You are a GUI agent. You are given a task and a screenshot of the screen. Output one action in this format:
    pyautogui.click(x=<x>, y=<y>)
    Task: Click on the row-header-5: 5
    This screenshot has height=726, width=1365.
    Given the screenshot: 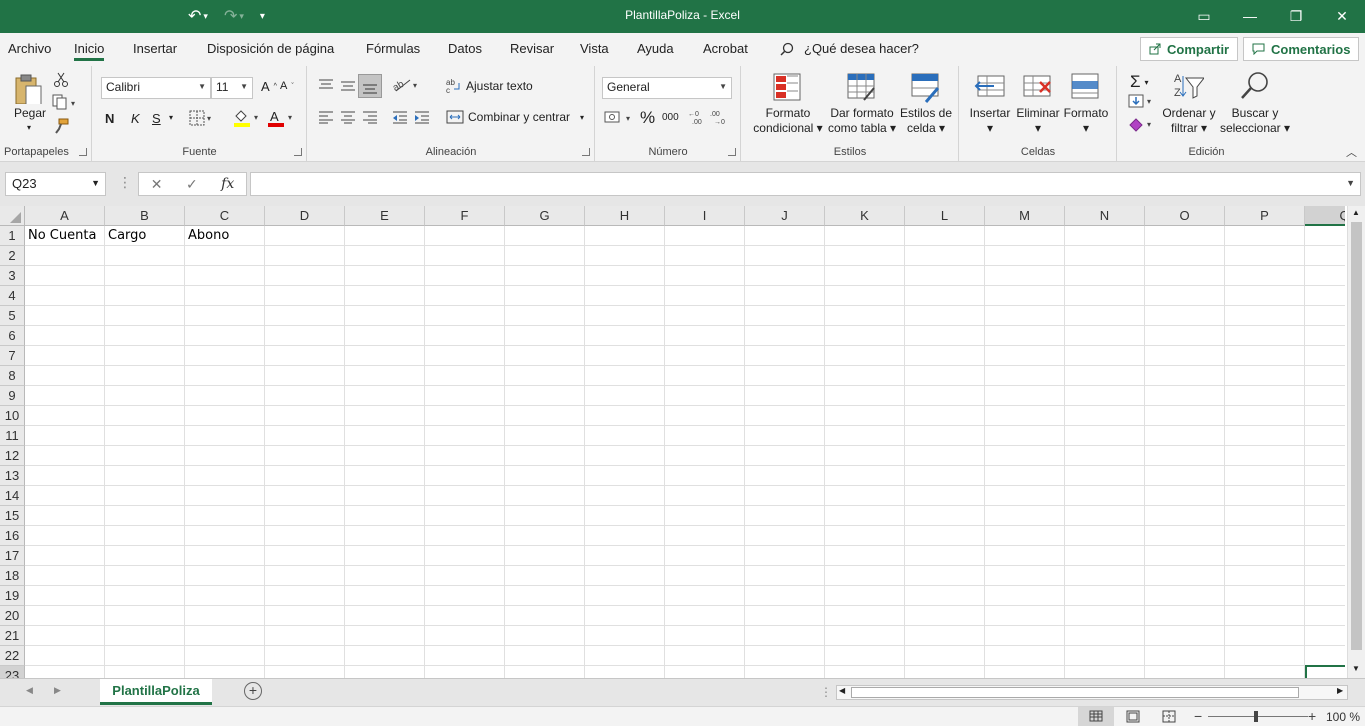 What is the action you would take?
    pyautogui.click(x=12, y=316)
    